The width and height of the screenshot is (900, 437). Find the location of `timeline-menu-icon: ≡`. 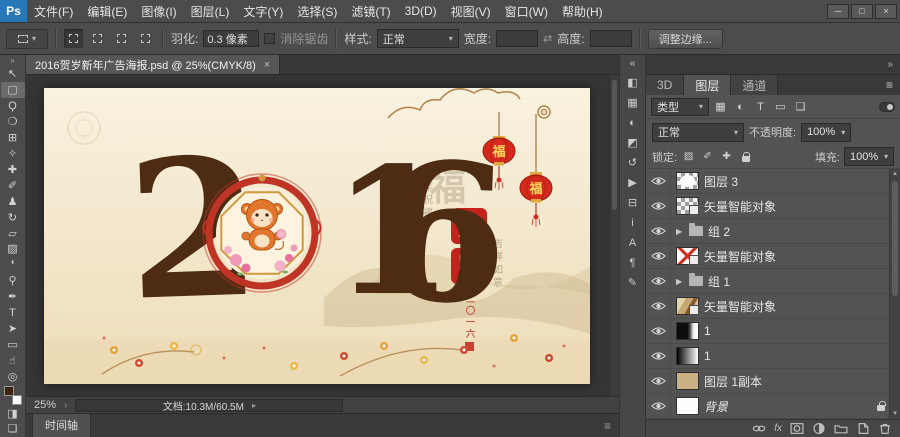

timeline-menu-icon: ≡ is located at coordinates (607, 426).